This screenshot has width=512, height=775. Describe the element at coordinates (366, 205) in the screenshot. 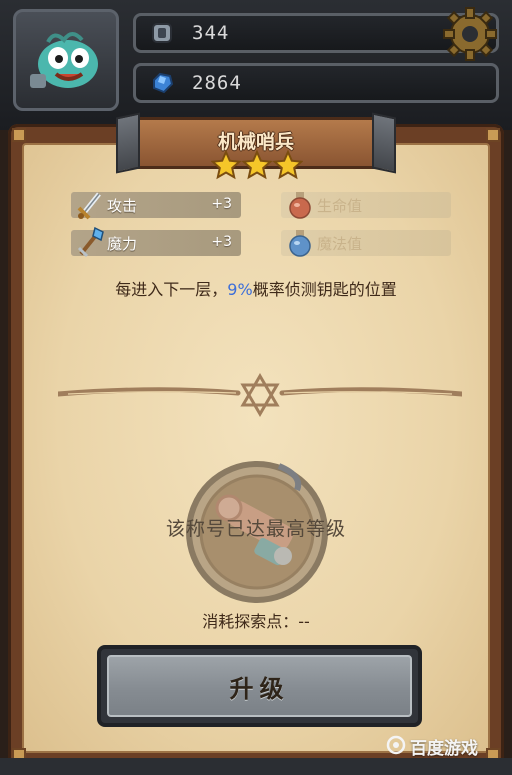

I see `stat-hp: 生命值` at that location.